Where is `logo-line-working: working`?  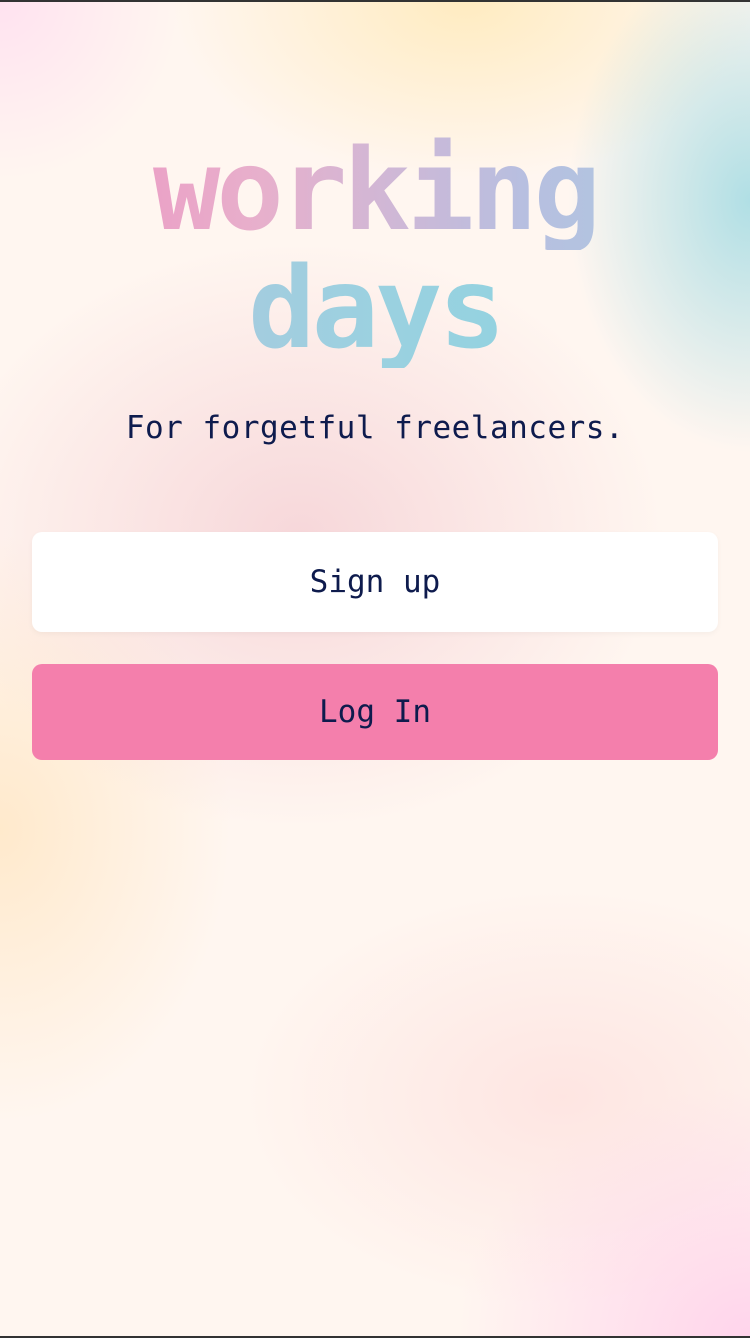
logo-line-working: working is located at coordinates (375, 191).